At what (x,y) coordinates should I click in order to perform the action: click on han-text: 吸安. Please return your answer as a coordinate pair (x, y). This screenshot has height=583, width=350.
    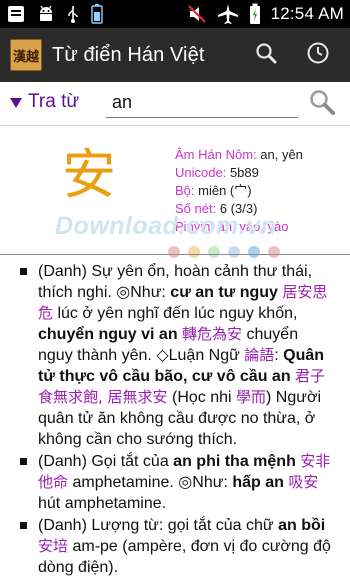
    Looking at the image, I should click on (303, 482).